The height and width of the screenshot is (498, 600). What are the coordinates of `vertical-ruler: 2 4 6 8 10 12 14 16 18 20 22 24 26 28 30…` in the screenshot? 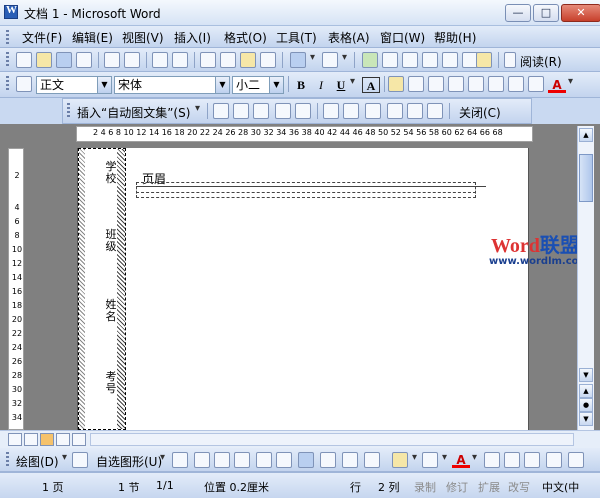 It's located at (16, 289).